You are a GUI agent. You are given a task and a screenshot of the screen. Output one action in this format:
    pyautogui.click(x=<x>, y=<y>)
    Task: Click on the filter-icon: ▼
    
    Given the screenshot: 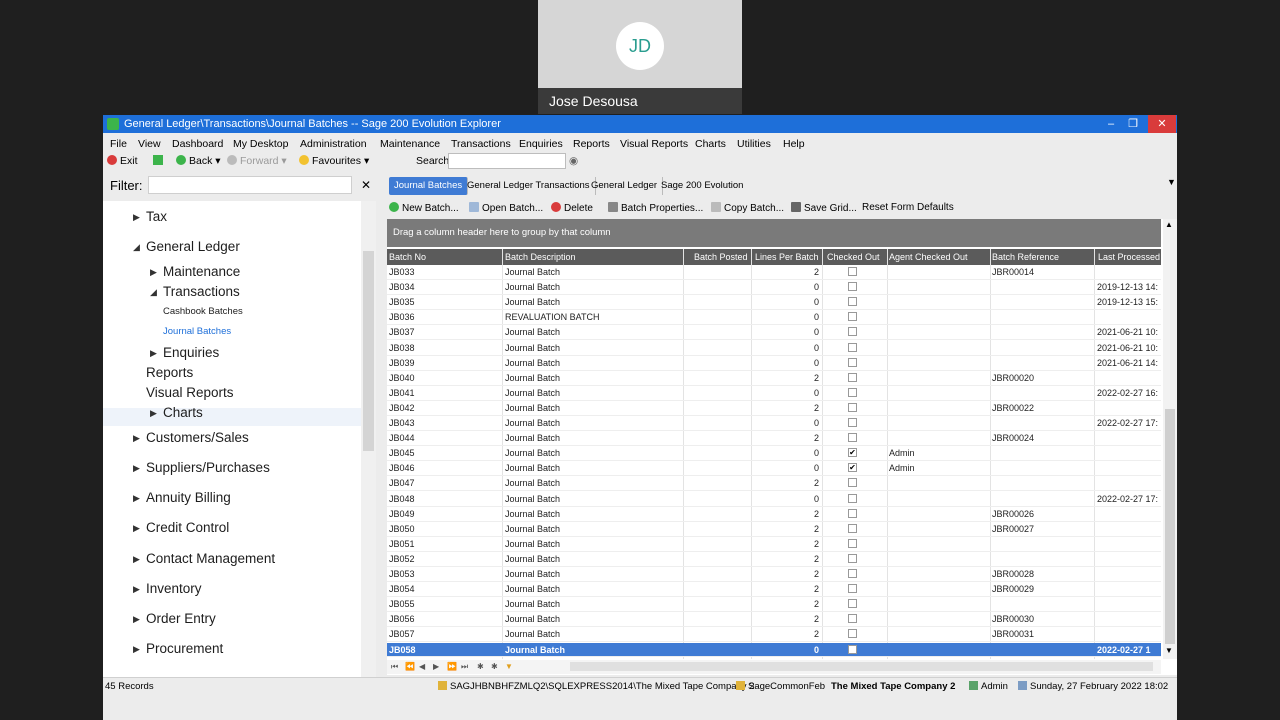 What is the action you would take?
    pyautogui.click(x=509, y=666)
    